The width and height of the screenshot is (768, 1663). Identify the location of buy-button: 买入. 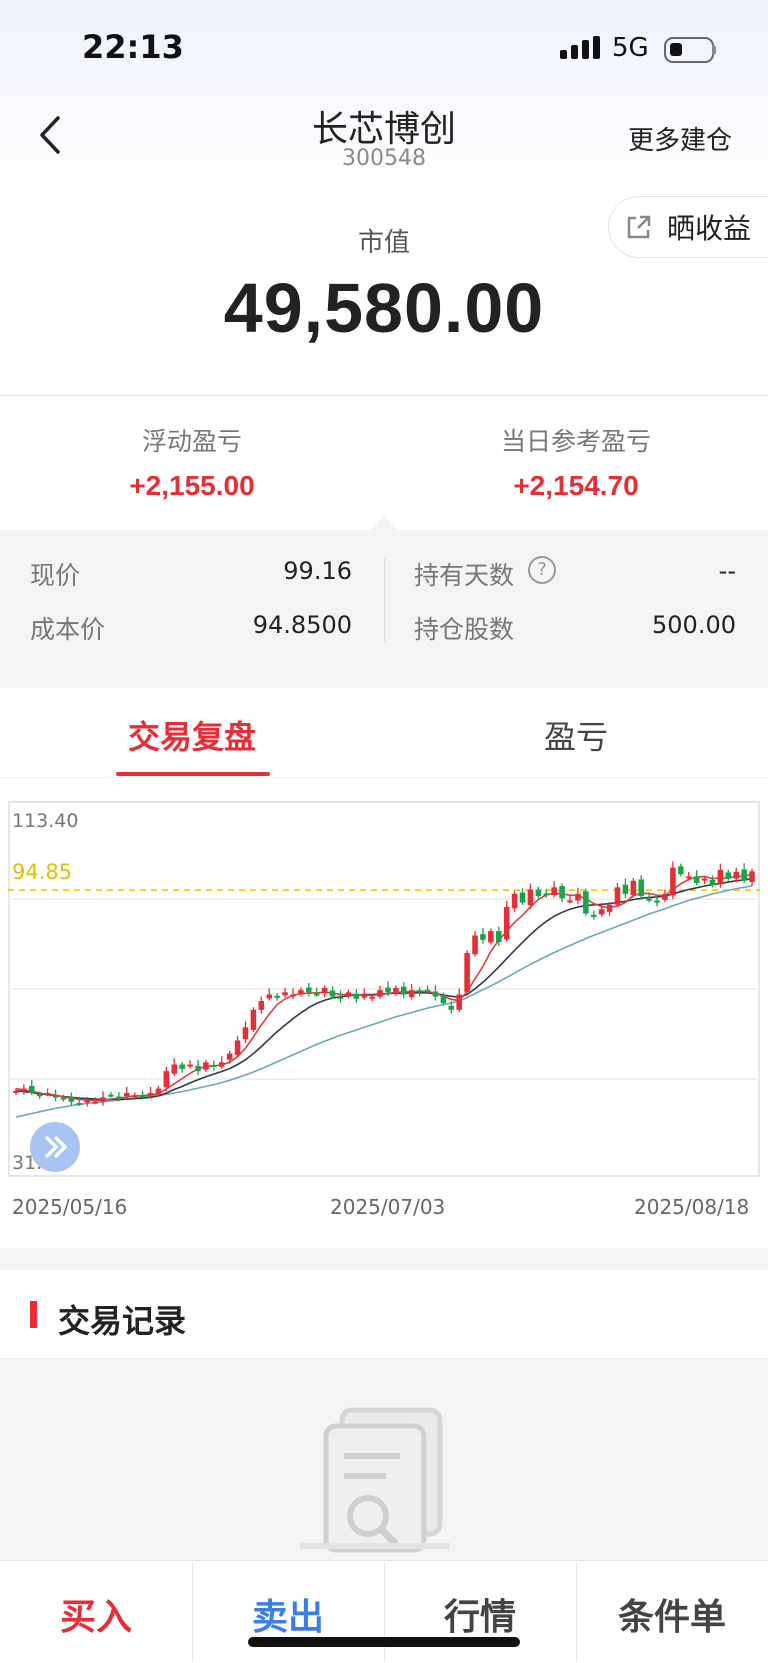
(96, 1611).